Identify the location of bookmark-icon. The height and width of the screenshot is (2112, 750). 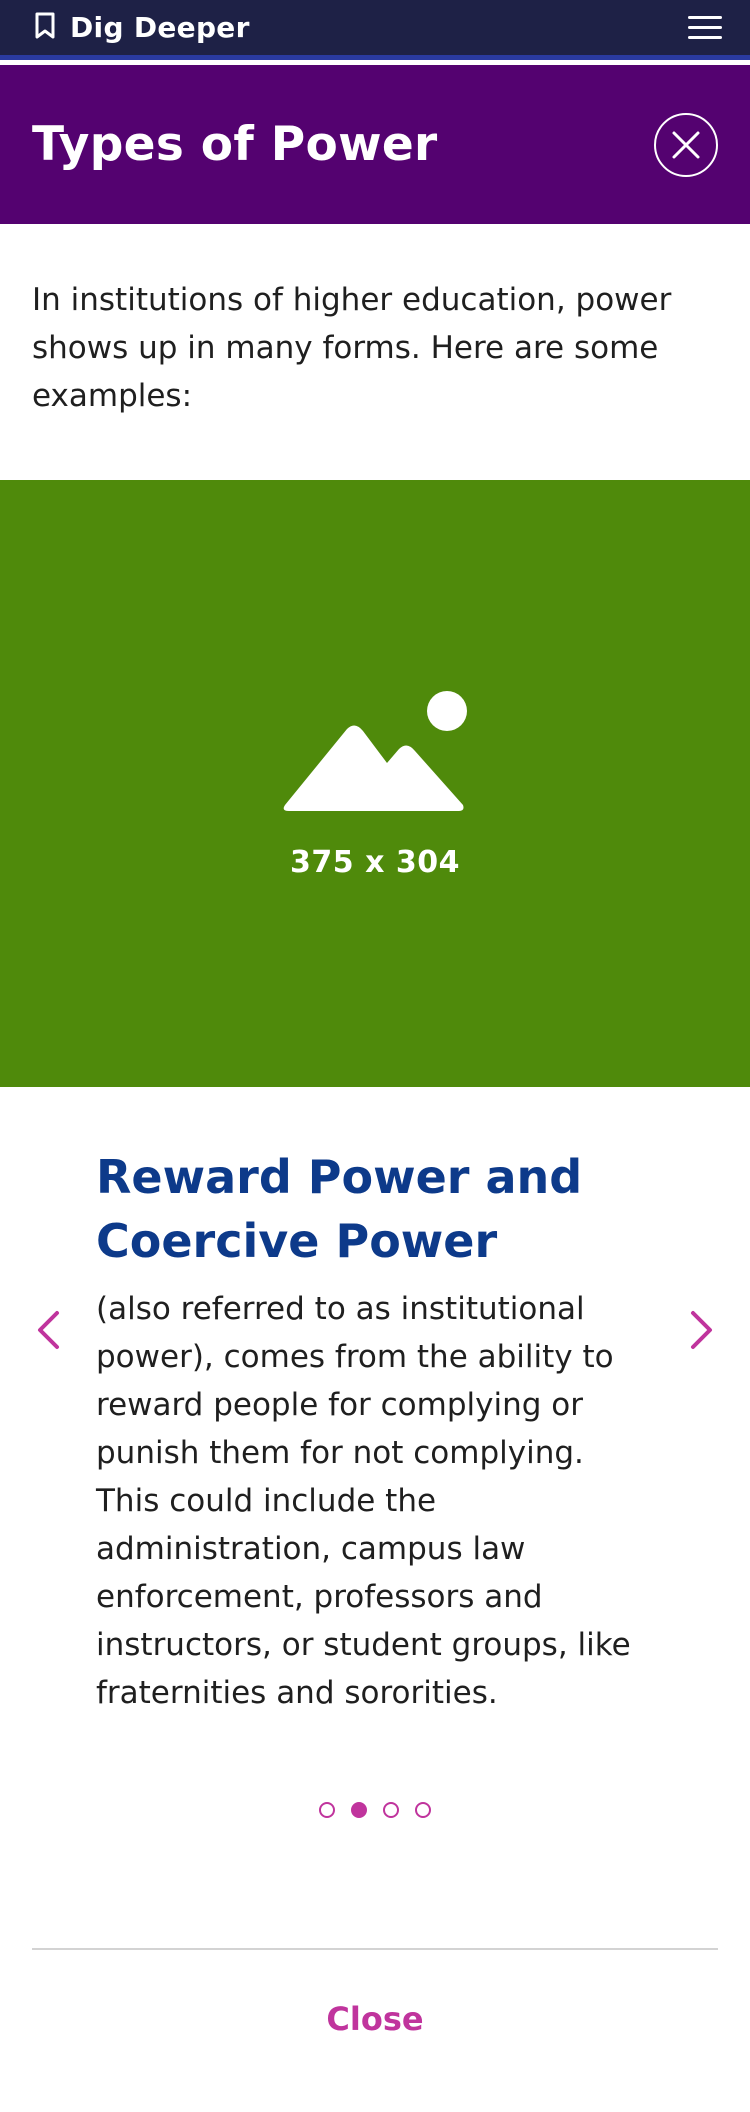
(45, 28).